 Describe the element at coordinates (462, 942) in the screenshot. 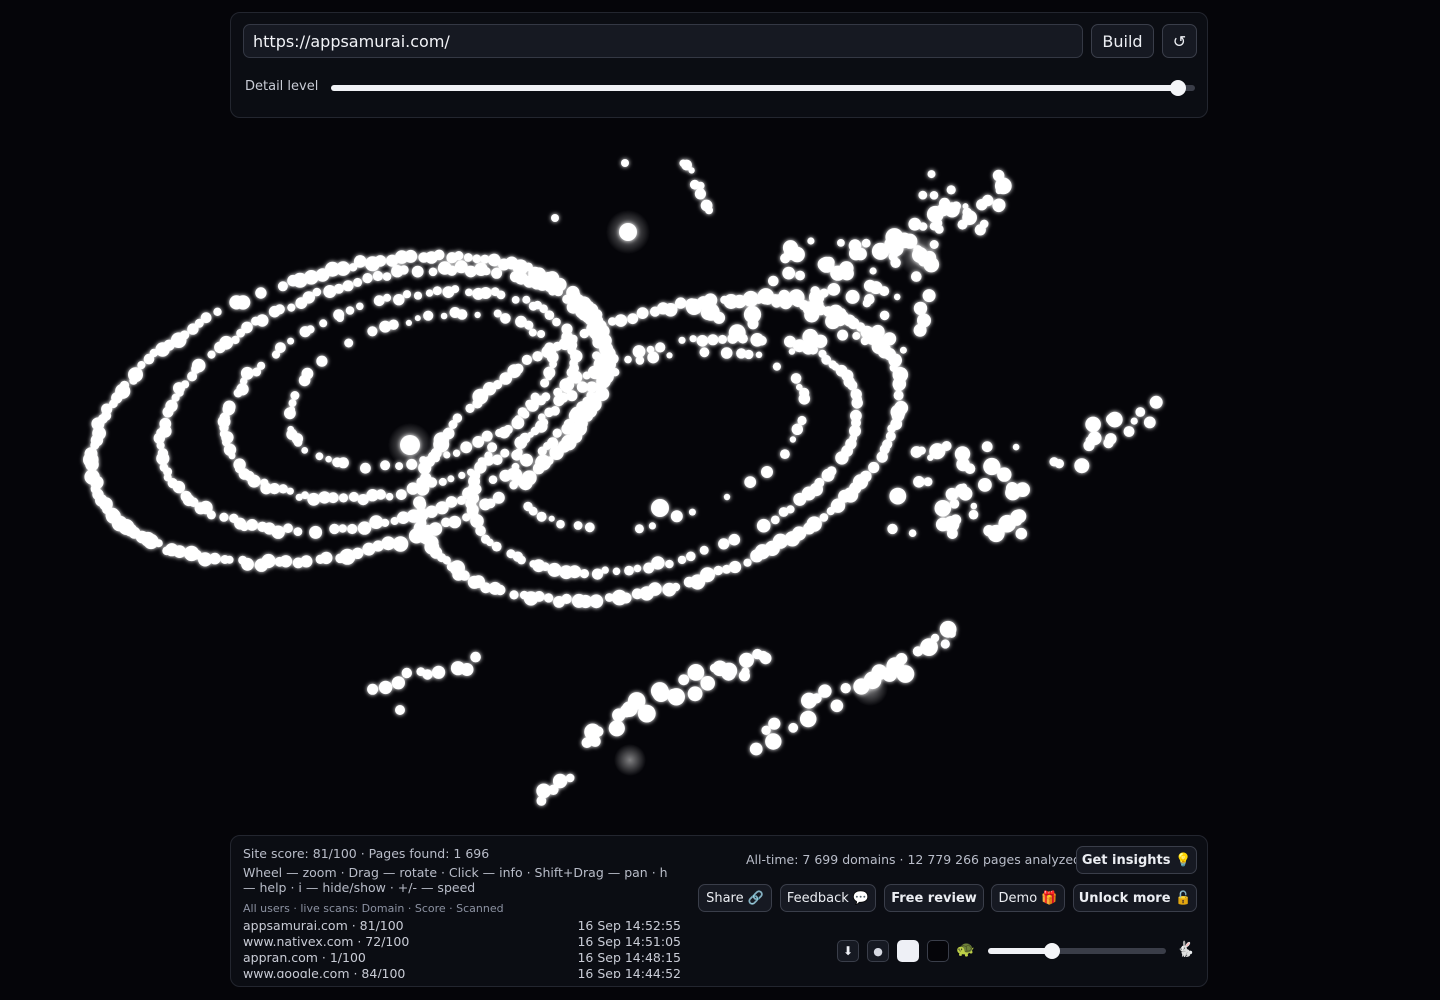

I see `scan-row: www.nativex.com · 72/100 16 Sep 14:51:05` at that location.